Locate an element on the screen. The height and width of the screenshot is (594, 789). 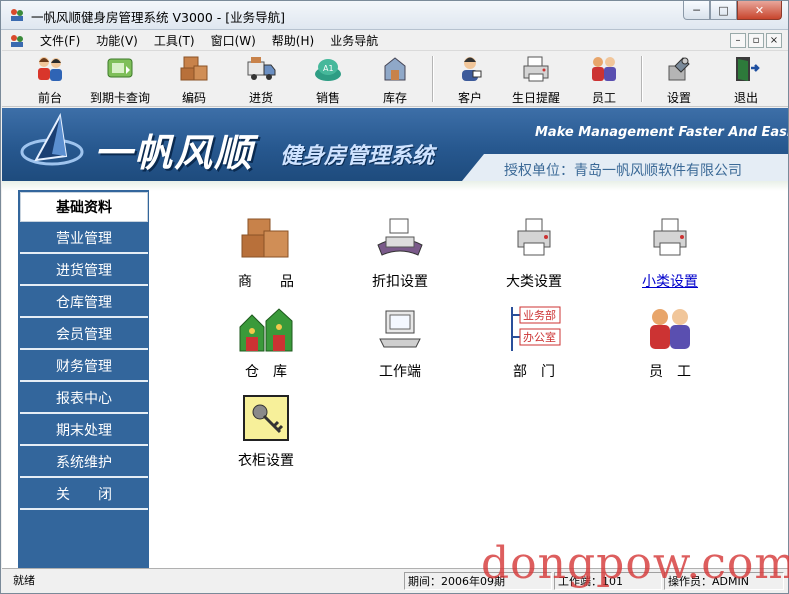
feature-warehouse: 仓 库 is located at coordinates (266, 343).